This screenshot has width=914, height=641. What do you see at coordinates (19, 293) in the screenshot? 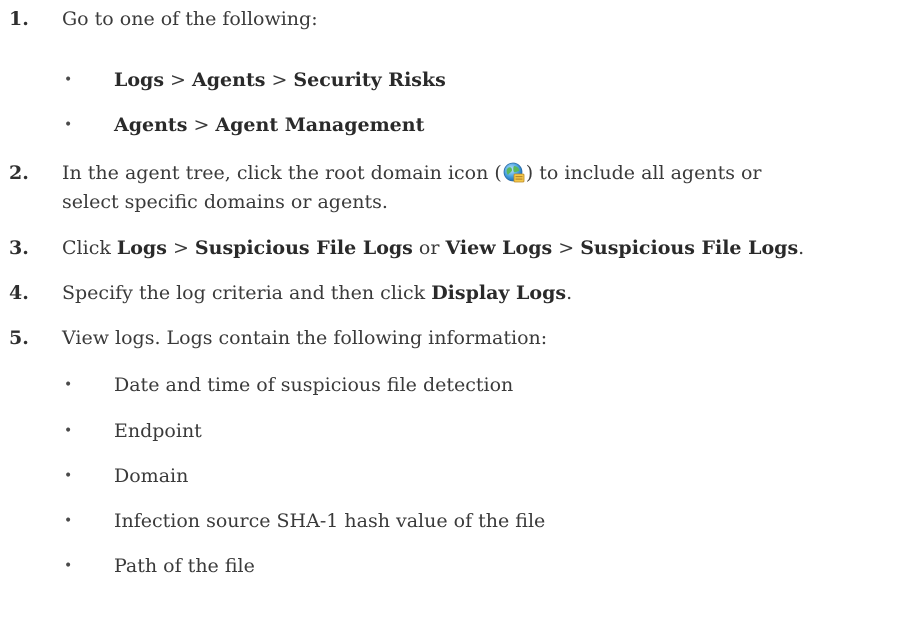
I see `step-number: 4.` at bounding box center [19, 293].